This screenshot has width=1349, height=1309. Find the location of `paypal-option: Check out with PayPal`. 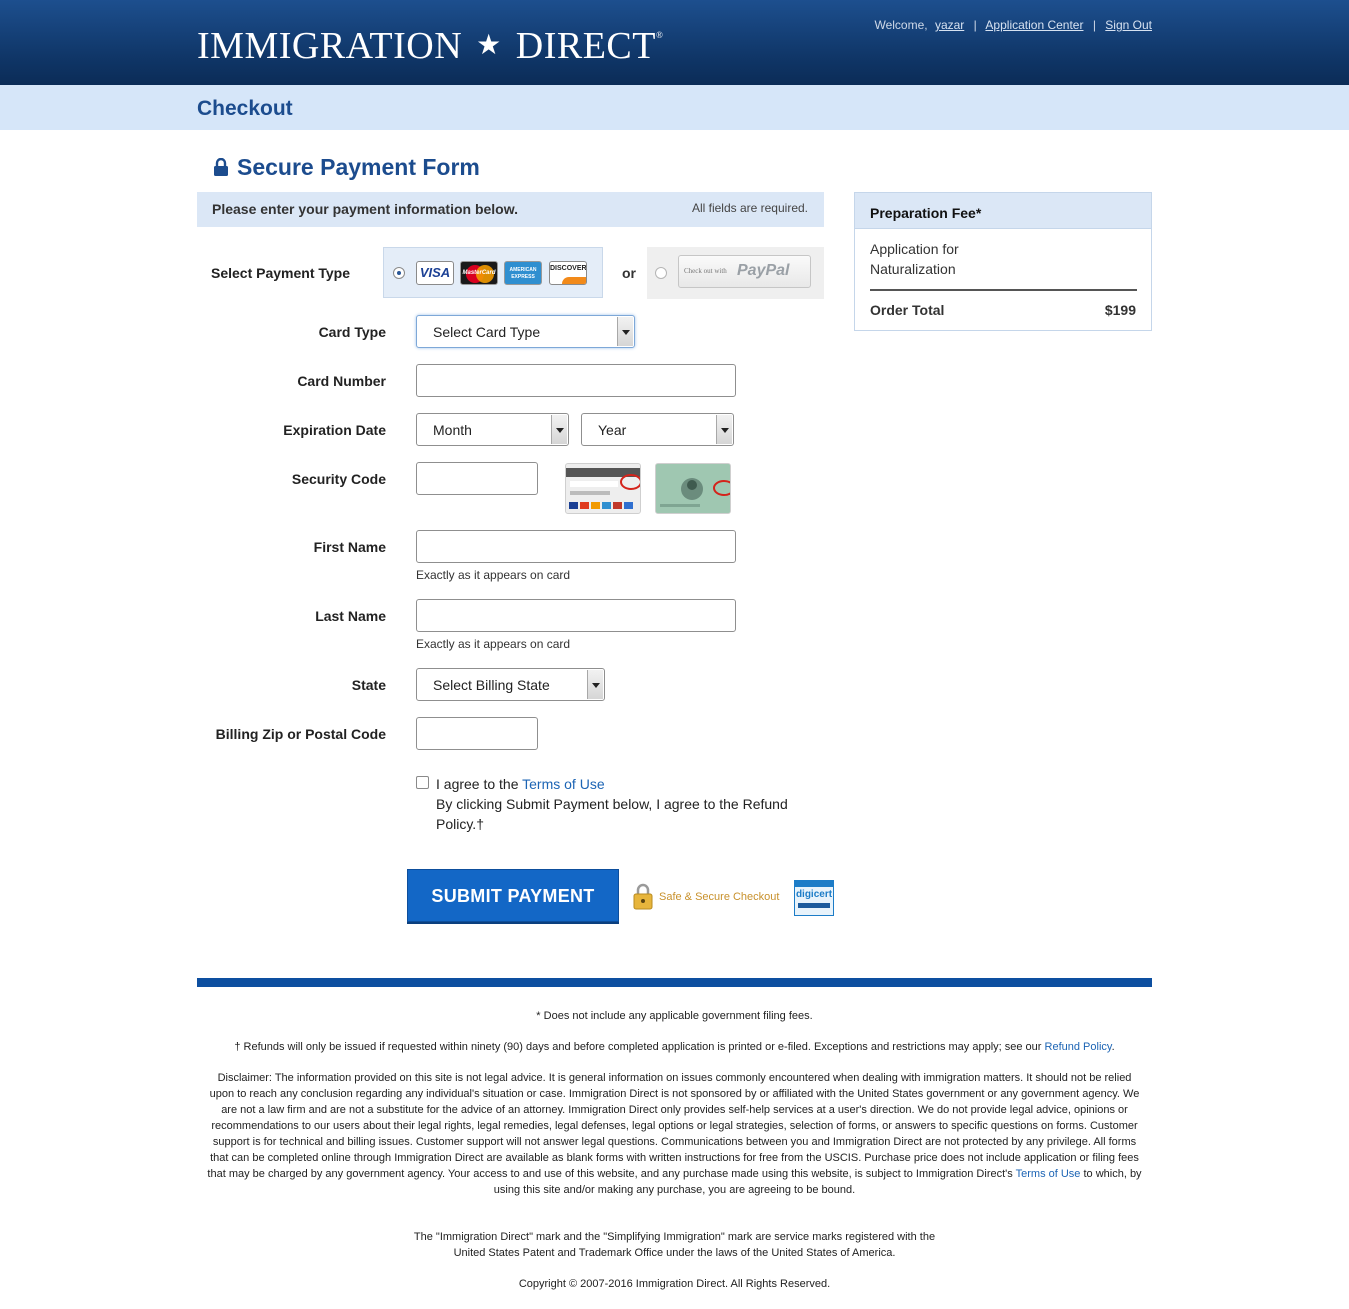

paypal-option: Check out with PayPal is located at coordinates (735, 273).